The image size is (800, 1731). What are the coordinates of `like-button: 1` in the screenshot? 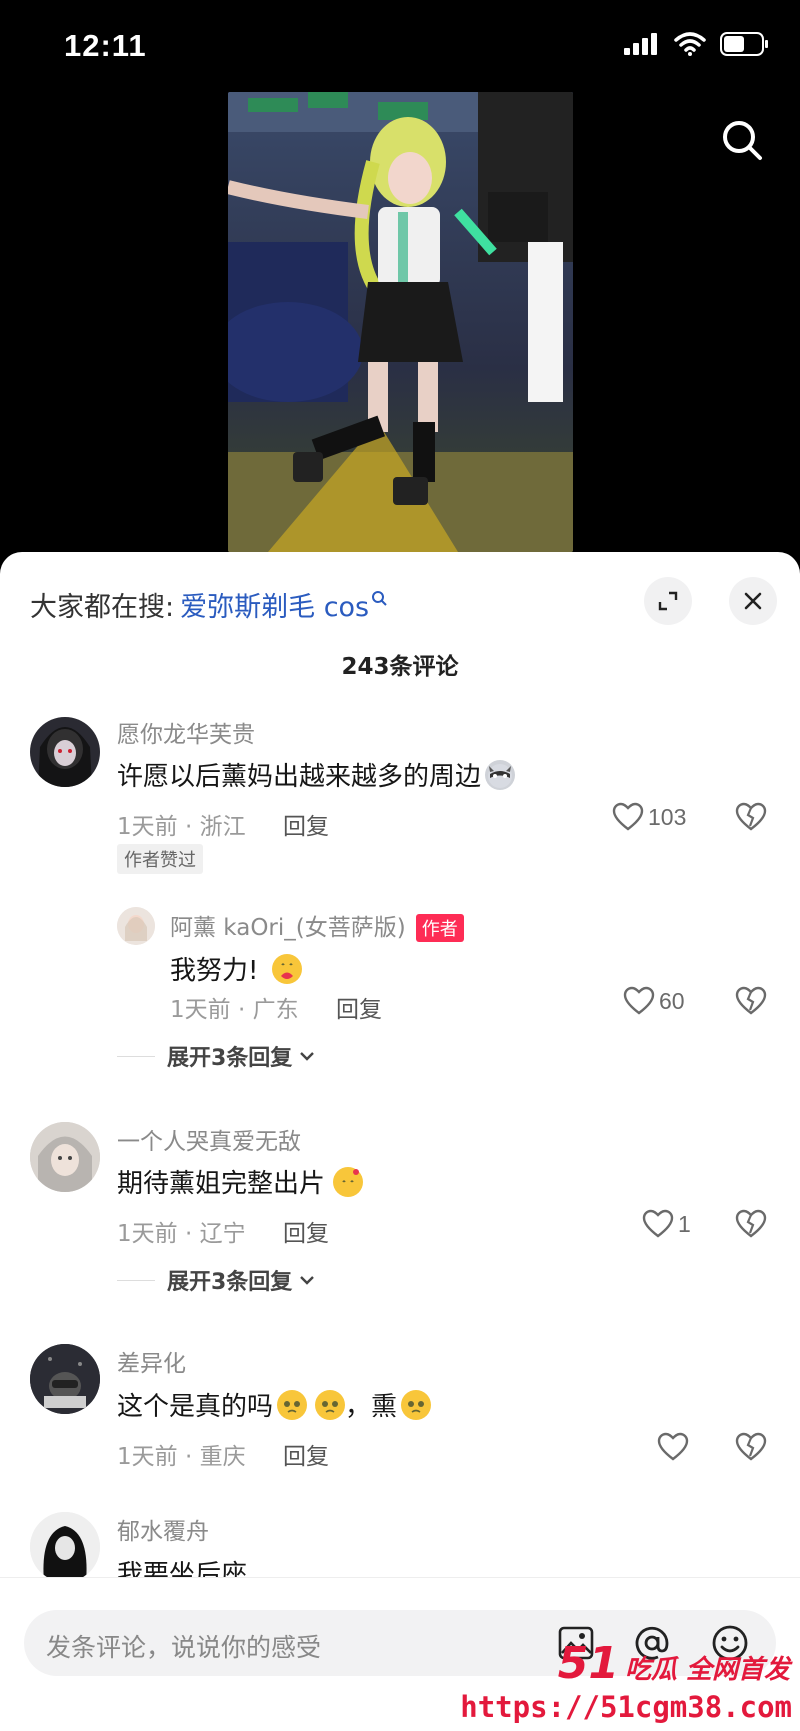 It's located at (666, 1224).